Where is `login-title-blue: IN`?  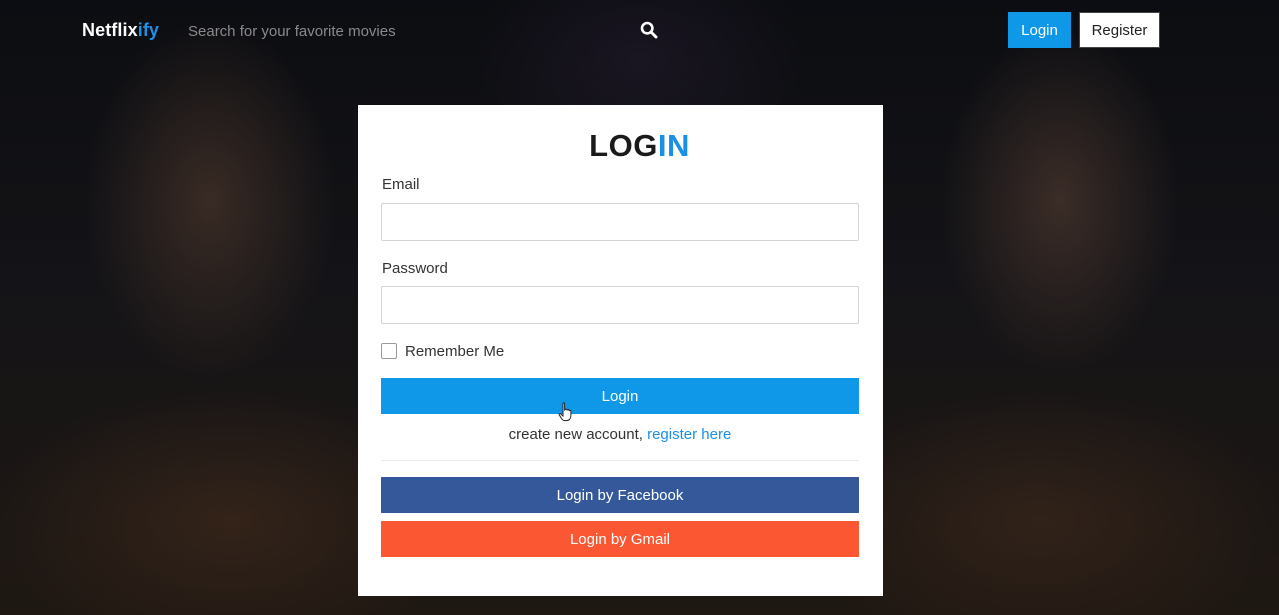
login-title-blue: IN is located at coordinates (673, 145).